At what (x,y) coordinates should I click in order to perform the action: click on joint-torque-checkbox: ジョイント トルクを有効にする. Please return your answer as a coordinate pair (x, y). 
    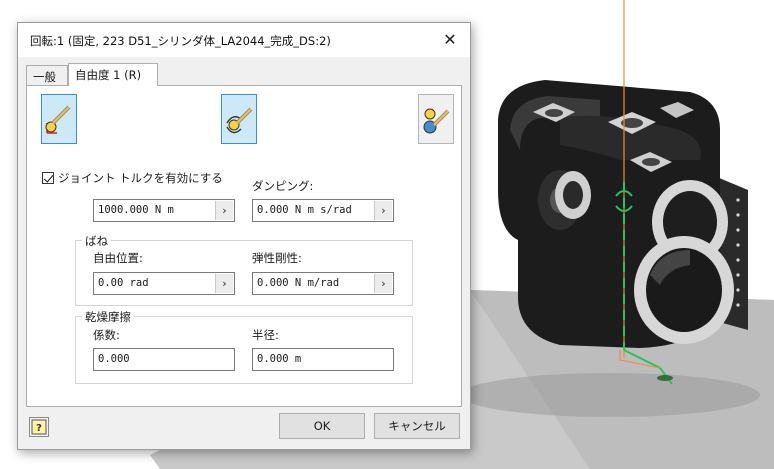
    Looking at the image, I should click on (132, 178).